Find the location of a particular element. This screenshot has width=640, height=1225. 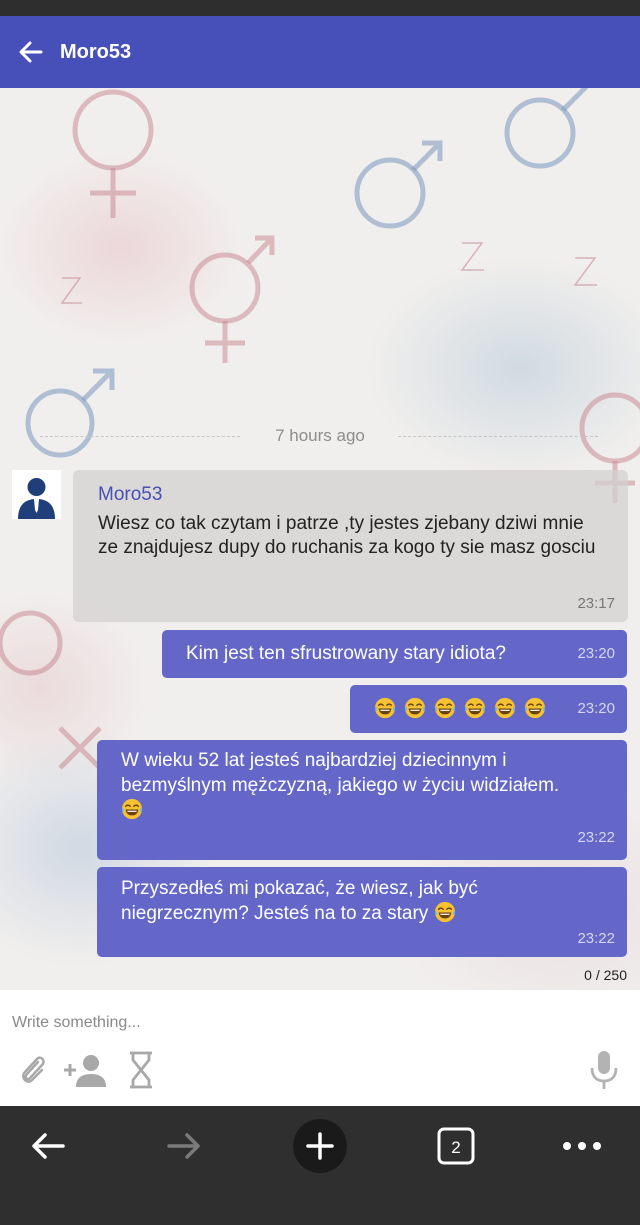

microphone-icon is located at coordinates (604, 1070).